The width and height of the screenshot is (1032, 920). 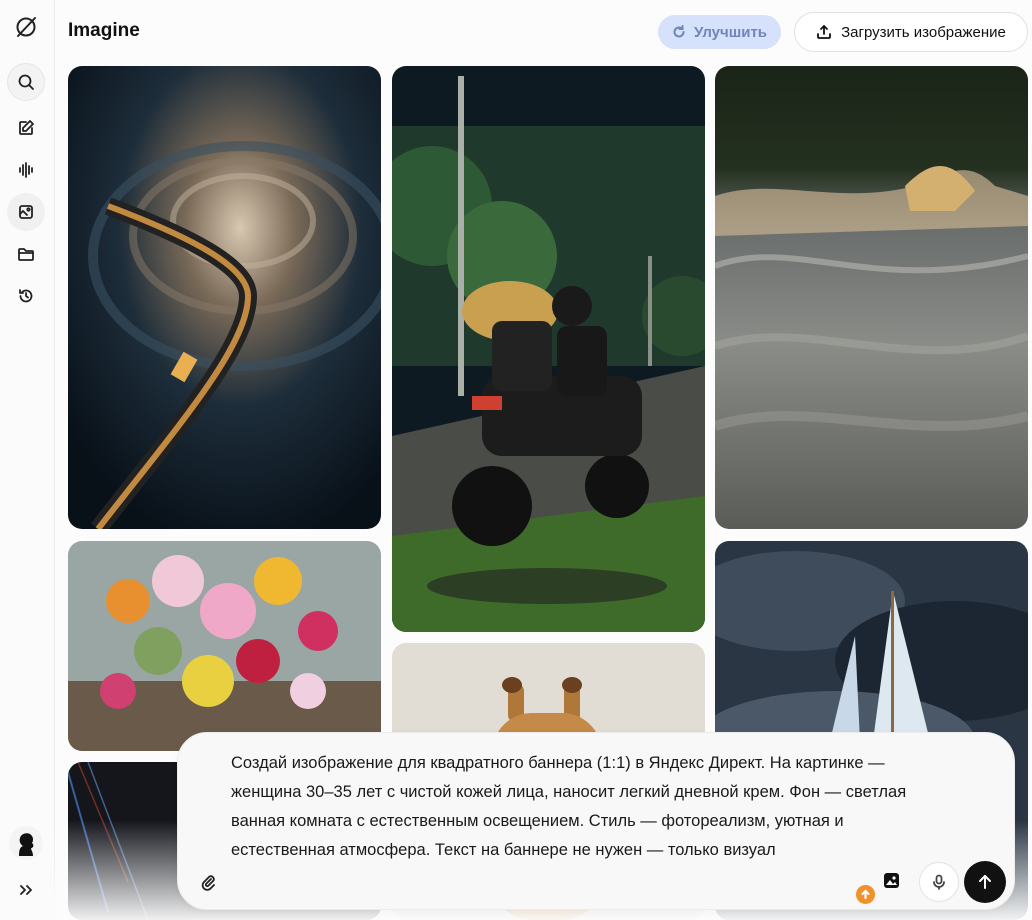 I want to click on send-button, so click(x=985, y=882).